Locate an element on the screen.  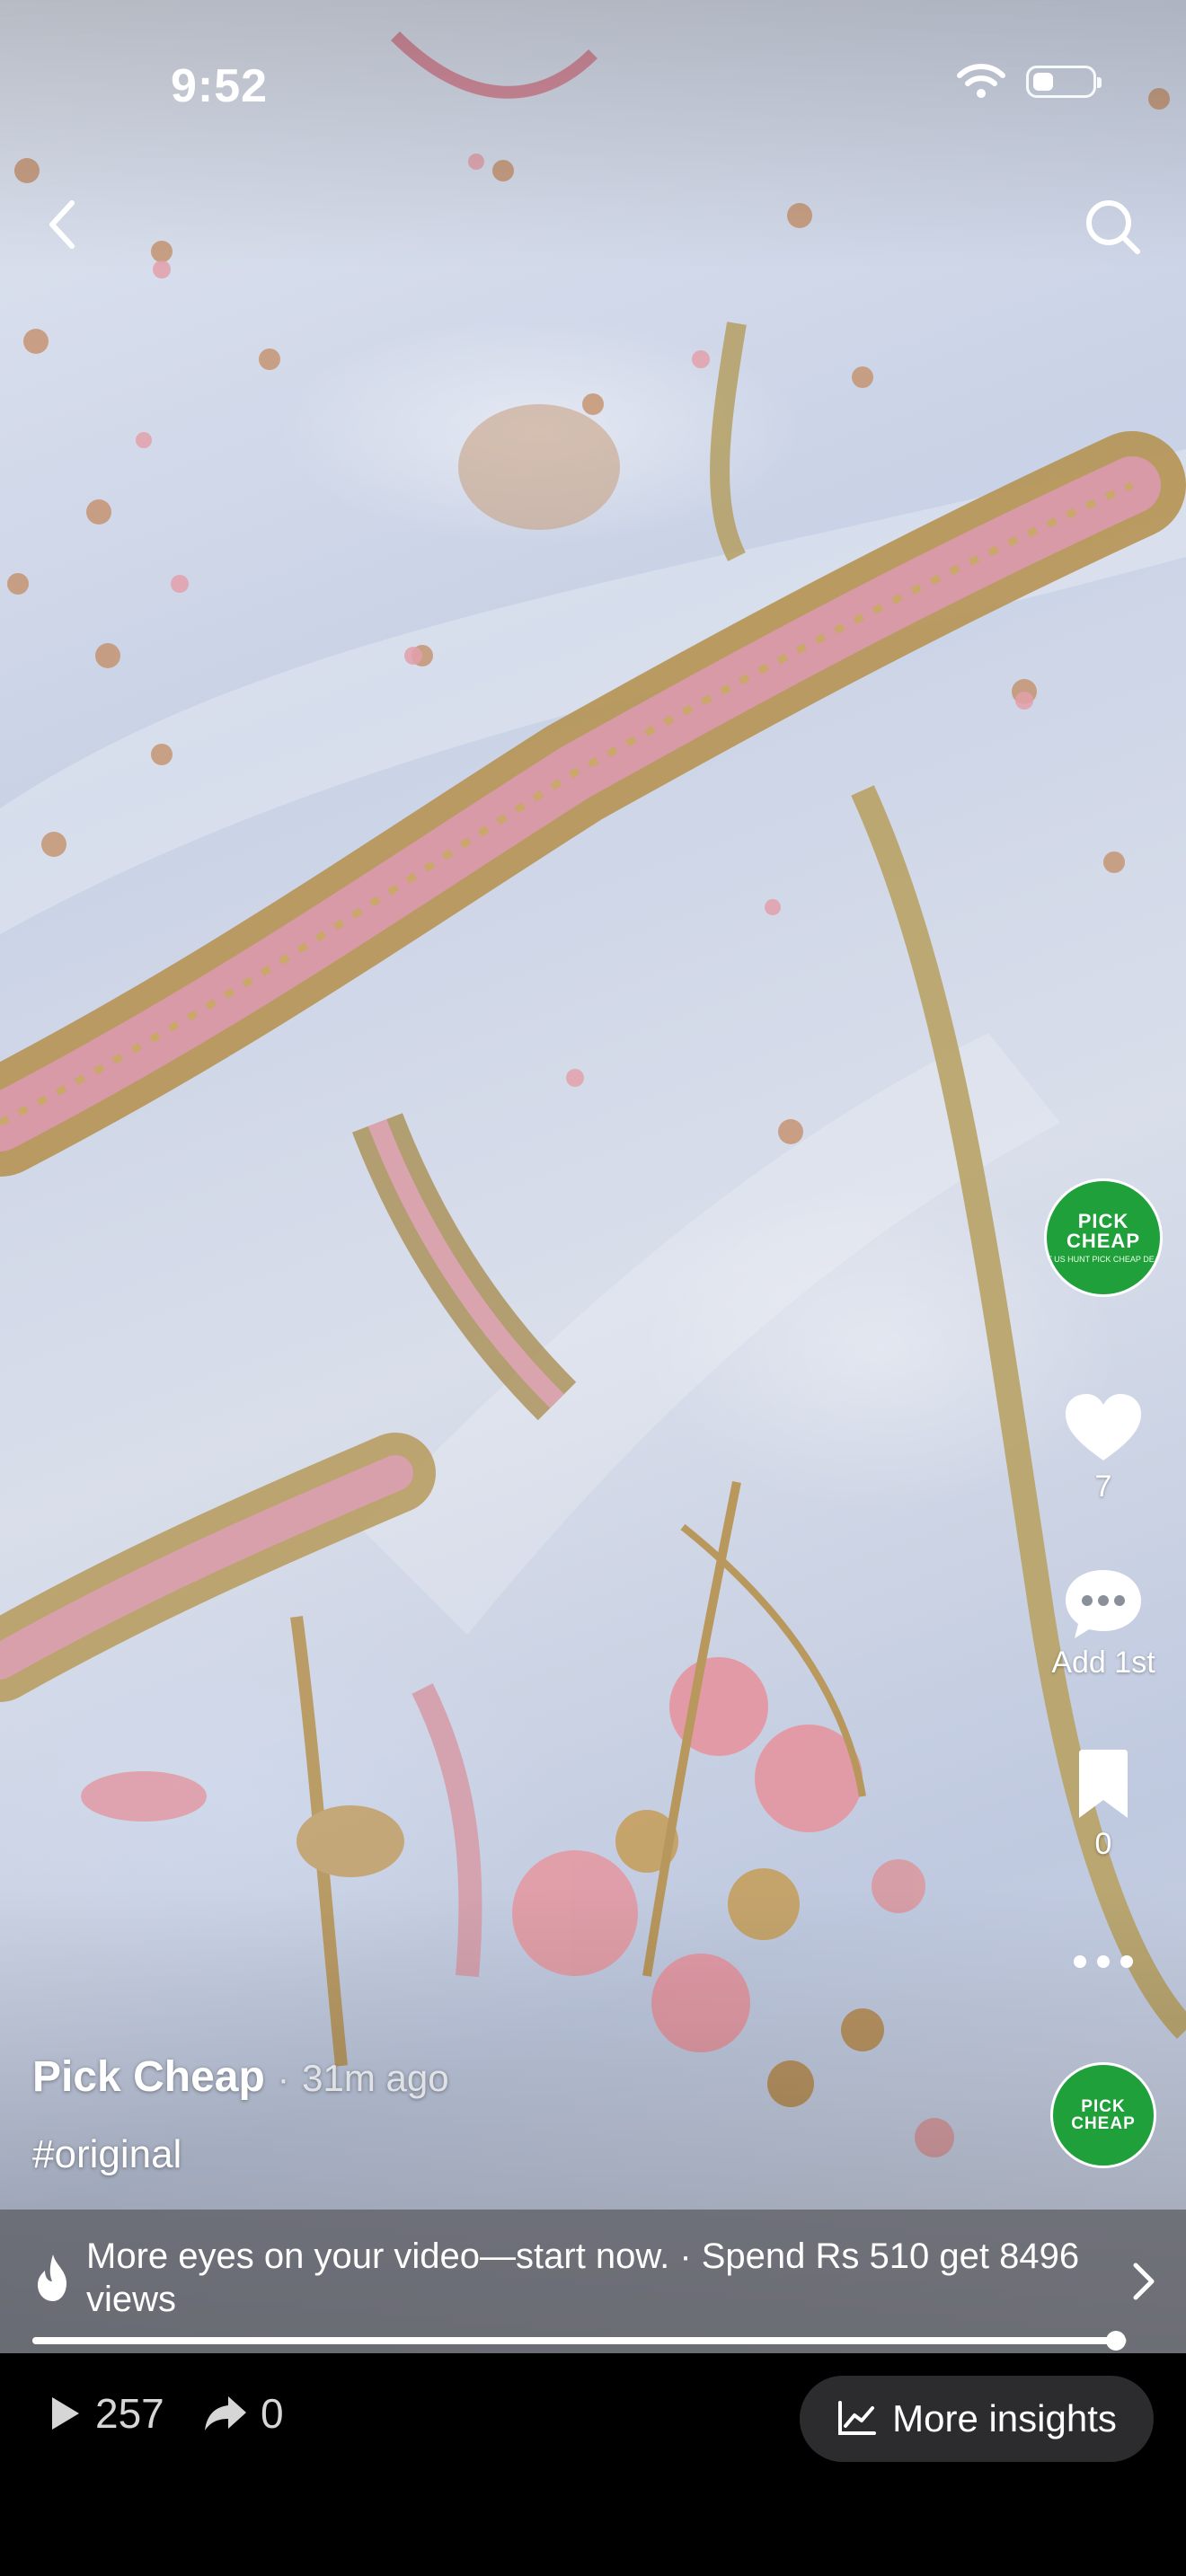
save-count: 0 is located at coordinates (1103, 1844).